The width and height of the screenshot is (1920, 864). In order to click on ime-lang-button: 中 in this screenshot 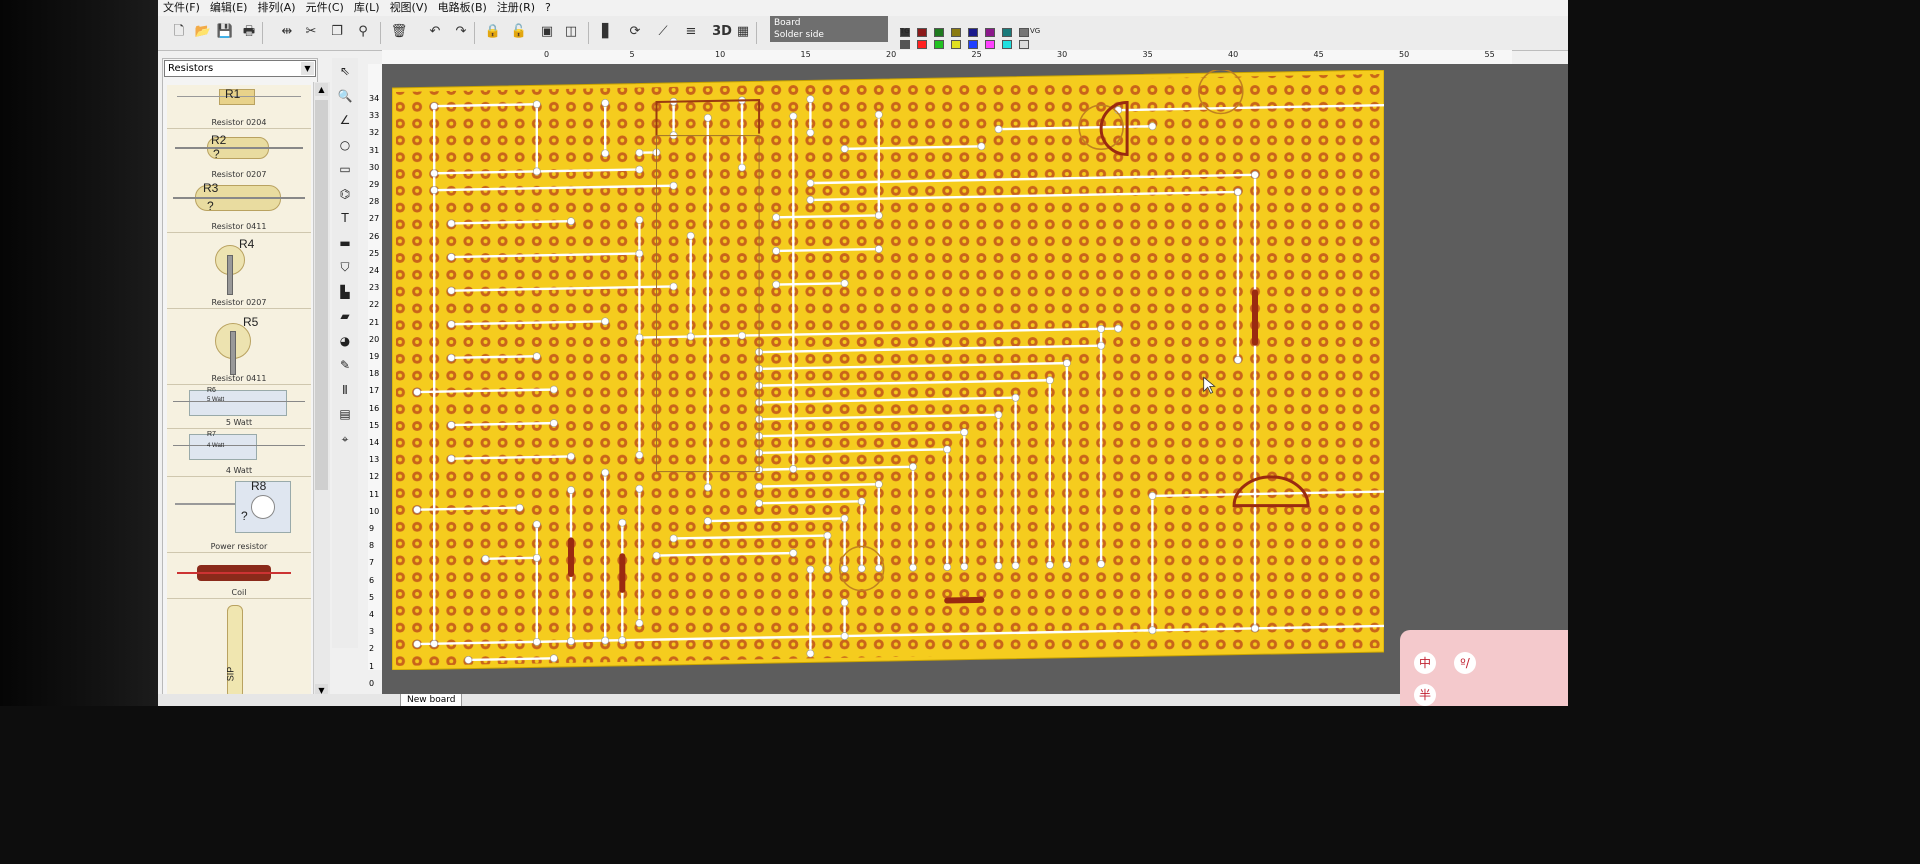, I will do `click(1425, 663)`.